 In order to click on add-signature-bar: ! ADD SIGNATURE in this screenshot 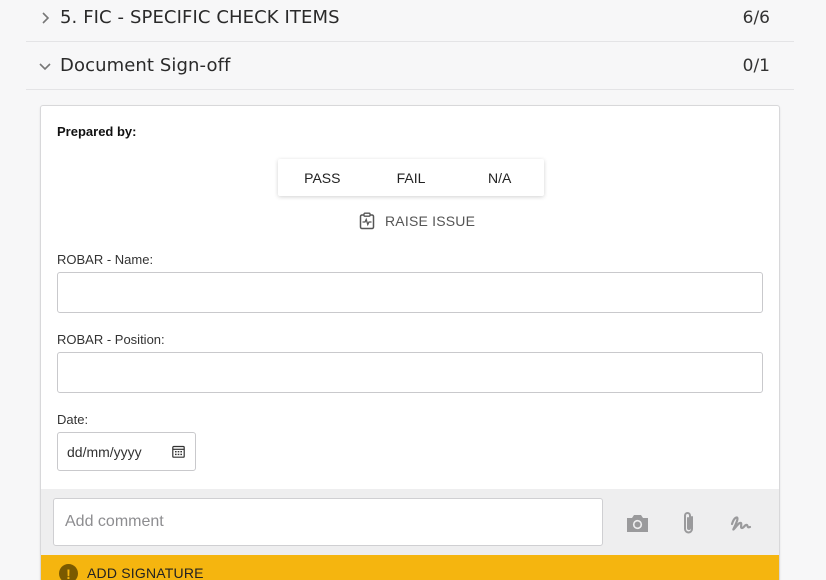, I will do `click(410, 567)`.